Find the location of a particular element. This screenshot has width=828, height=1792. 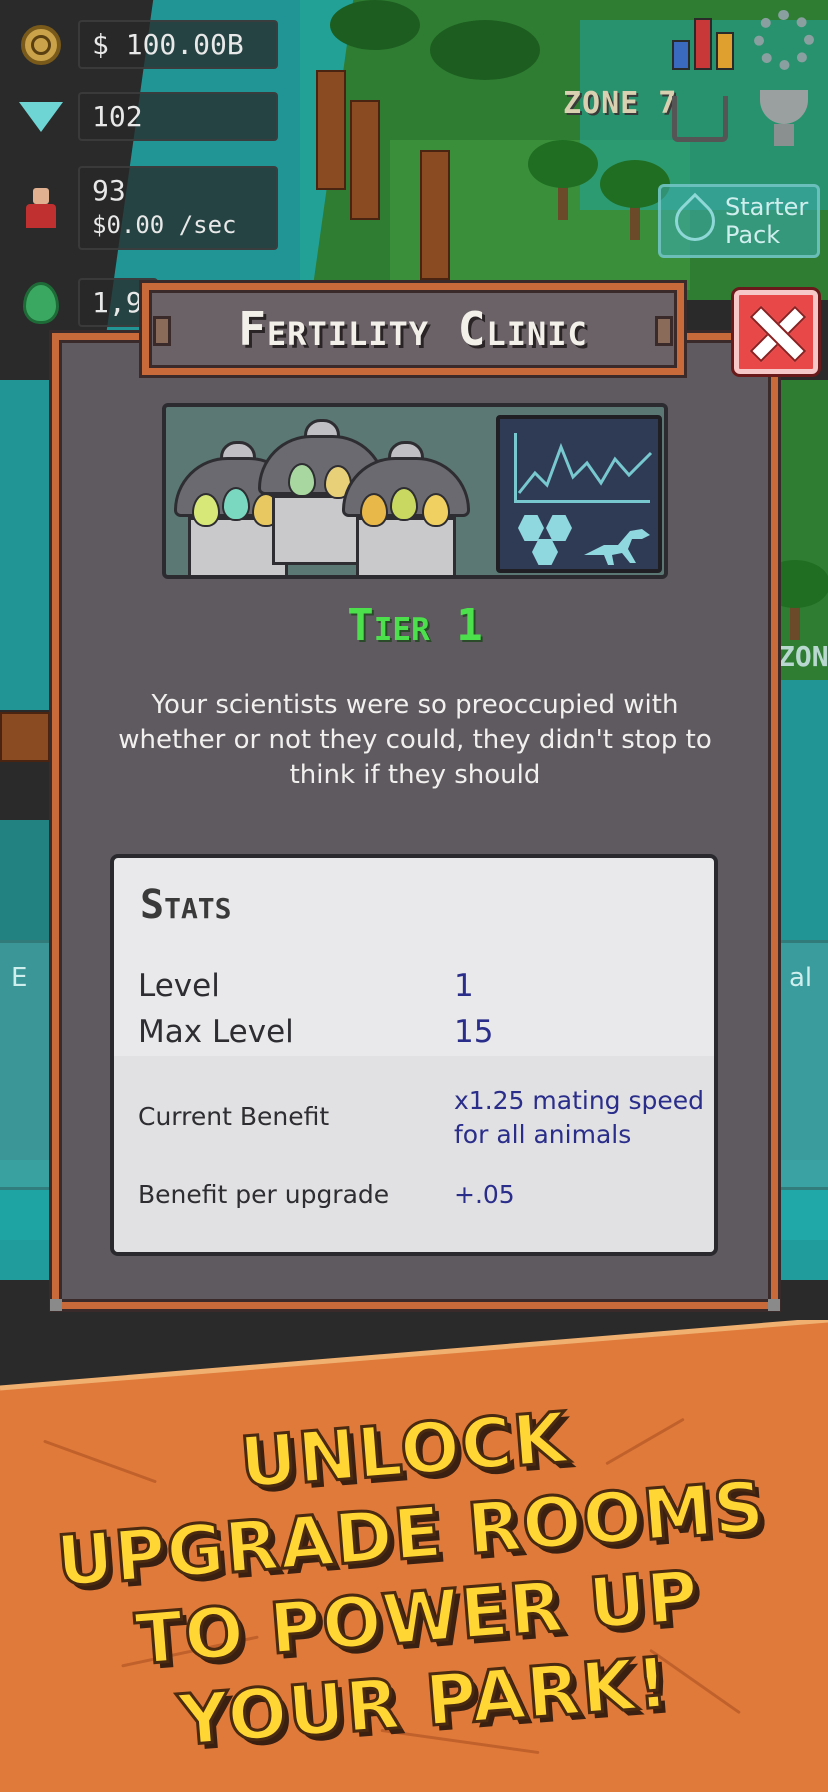

stats-chart-icon is located at coordinates (703, 40).